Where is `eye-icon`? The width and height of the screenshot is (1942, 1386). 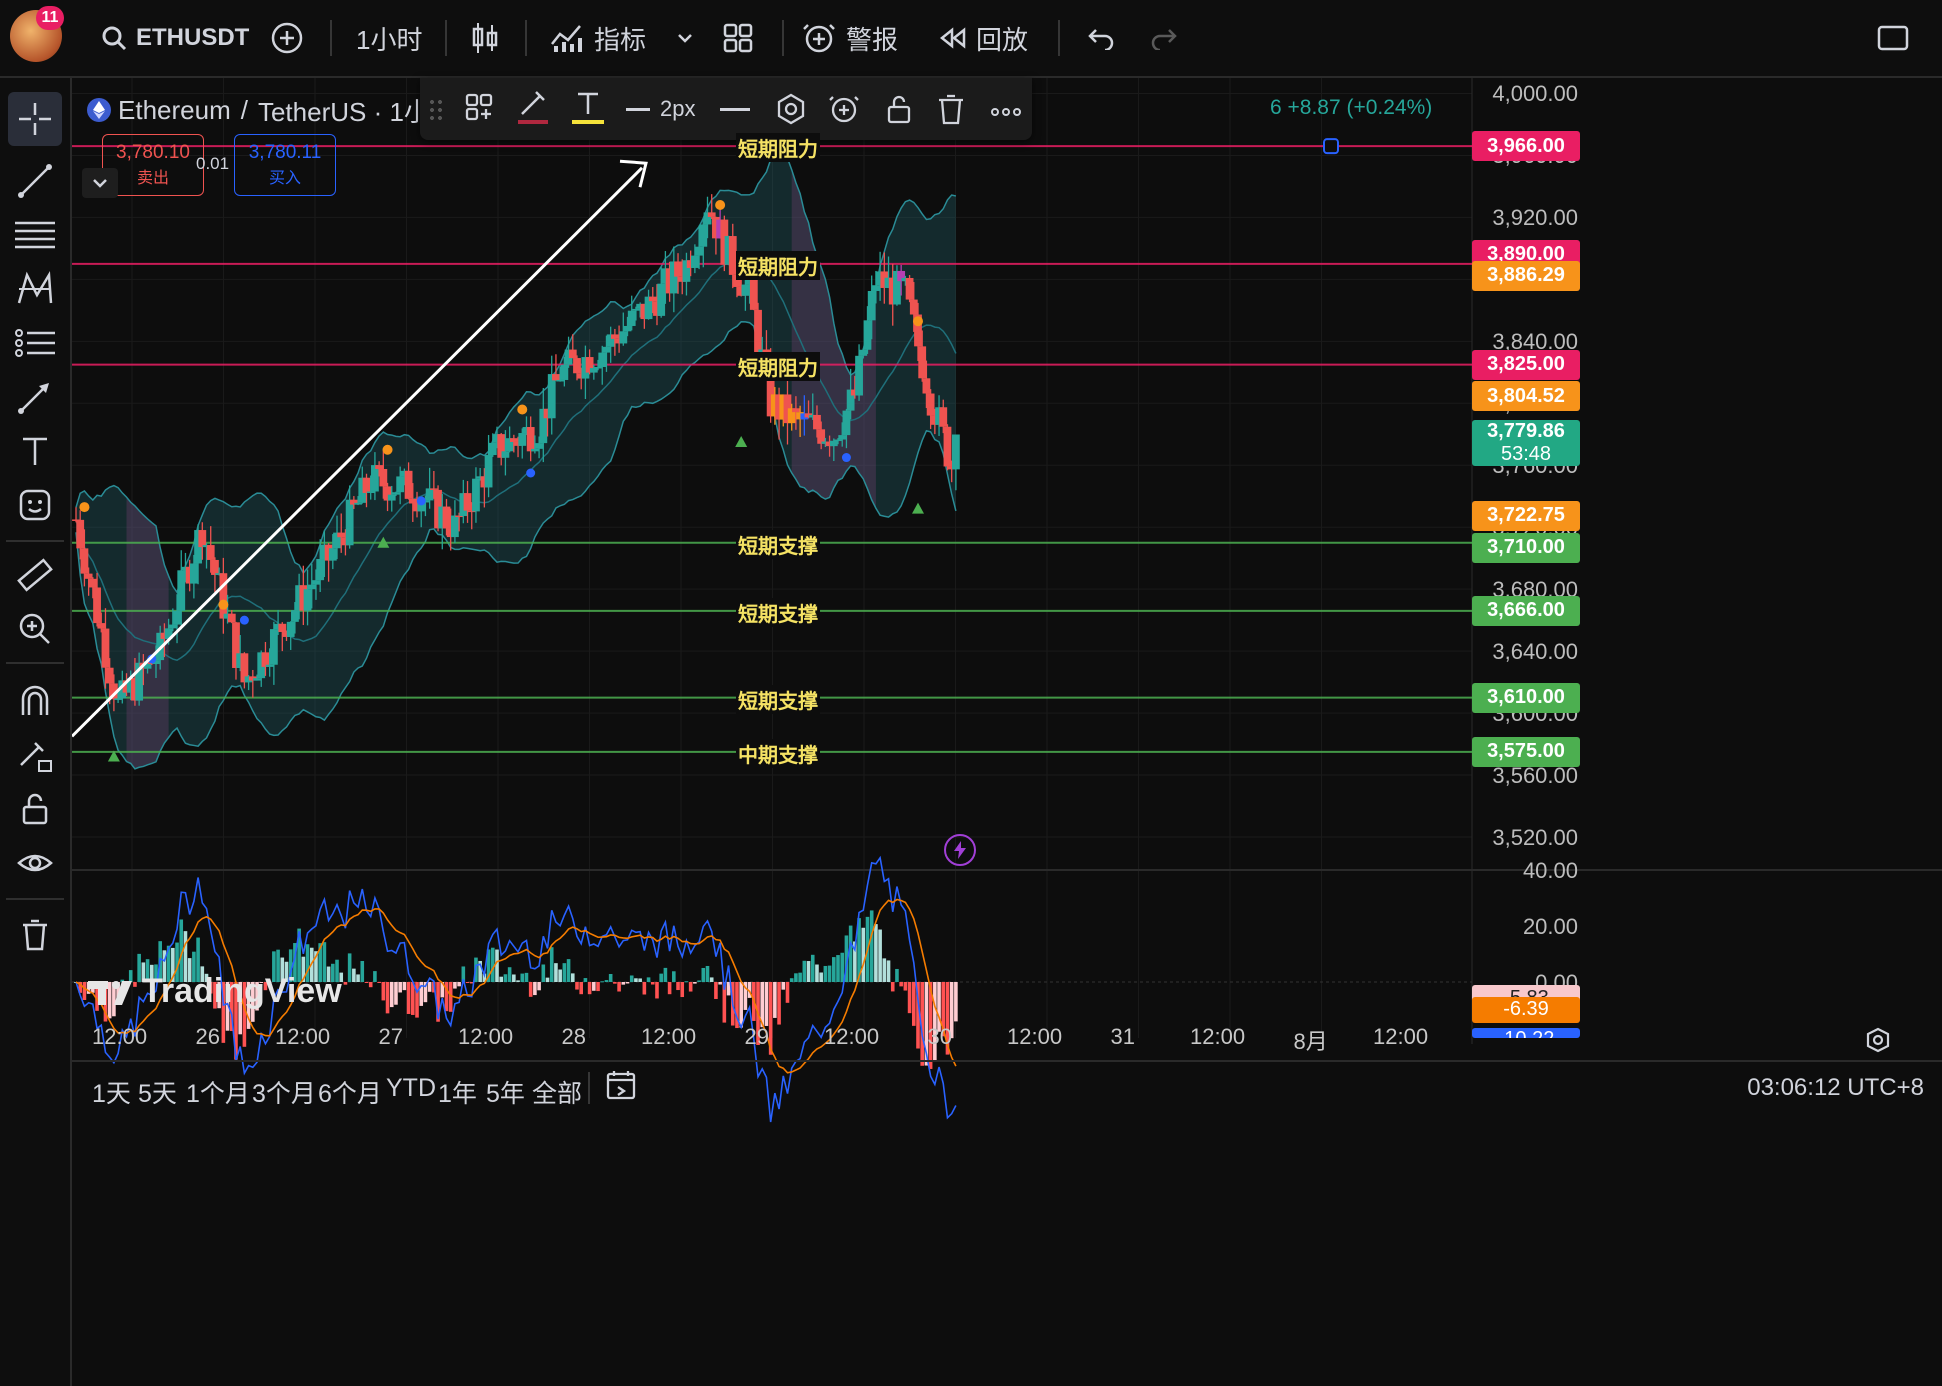
eye-icon is located at coordinates (35, 863).